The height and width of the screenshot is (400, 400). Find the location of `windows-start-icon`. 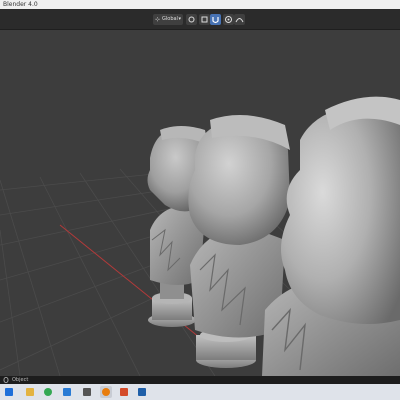

windows-start-icon is located at coordinates (9, 392).